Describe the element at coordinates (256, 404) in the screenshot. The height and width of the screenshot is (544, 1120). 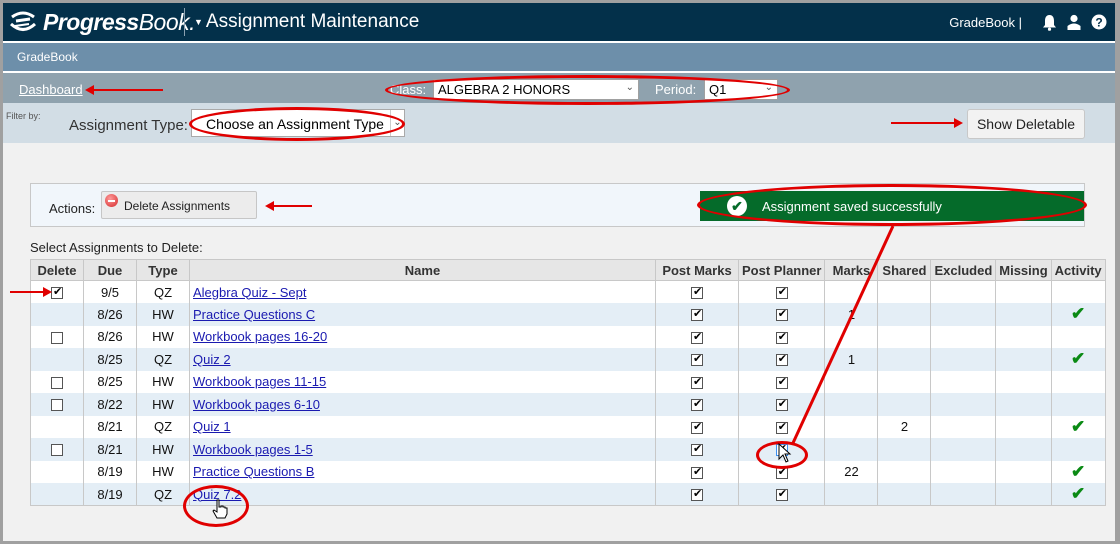
I see `assignment-link: Workbook pages 6-10` at that location.